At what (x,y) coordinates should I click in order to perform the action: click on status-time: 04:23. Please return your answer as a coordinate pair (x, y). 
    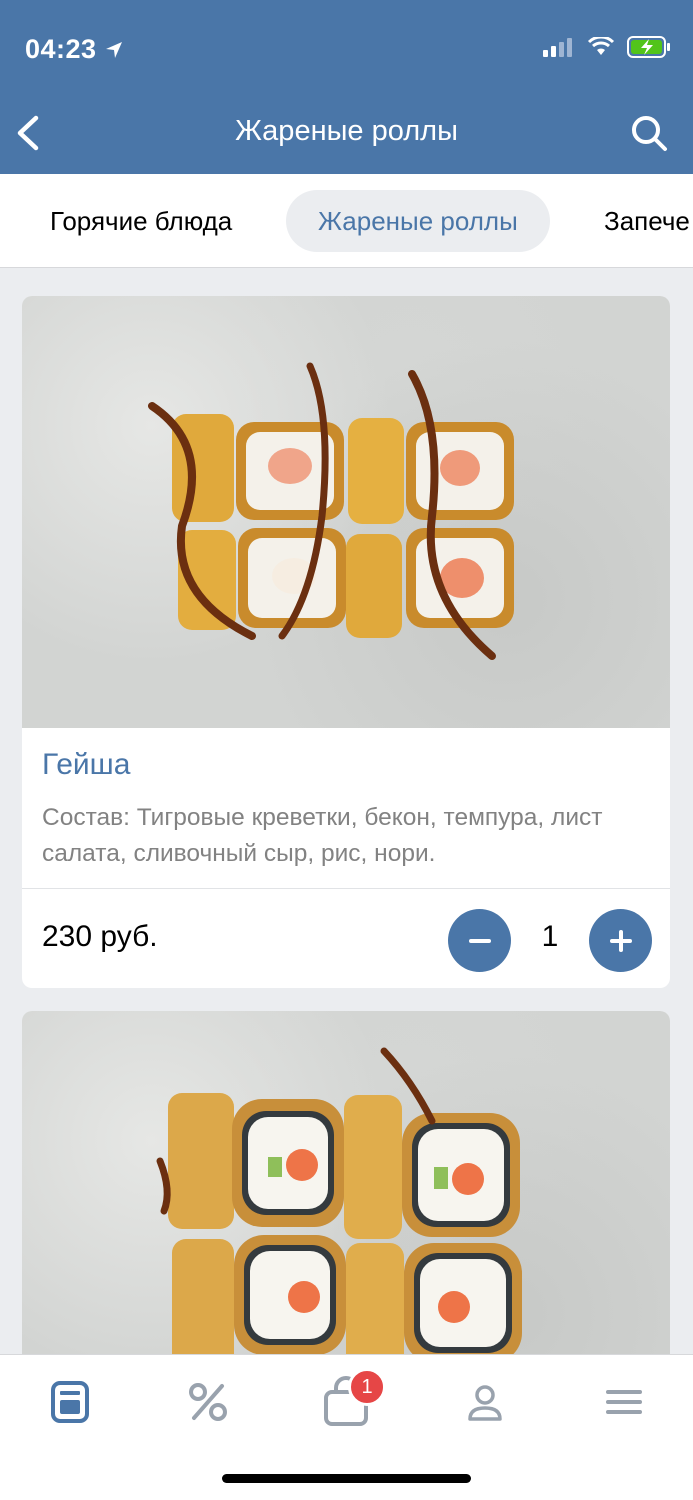
    Looking at the image, I should click on (75, 49).